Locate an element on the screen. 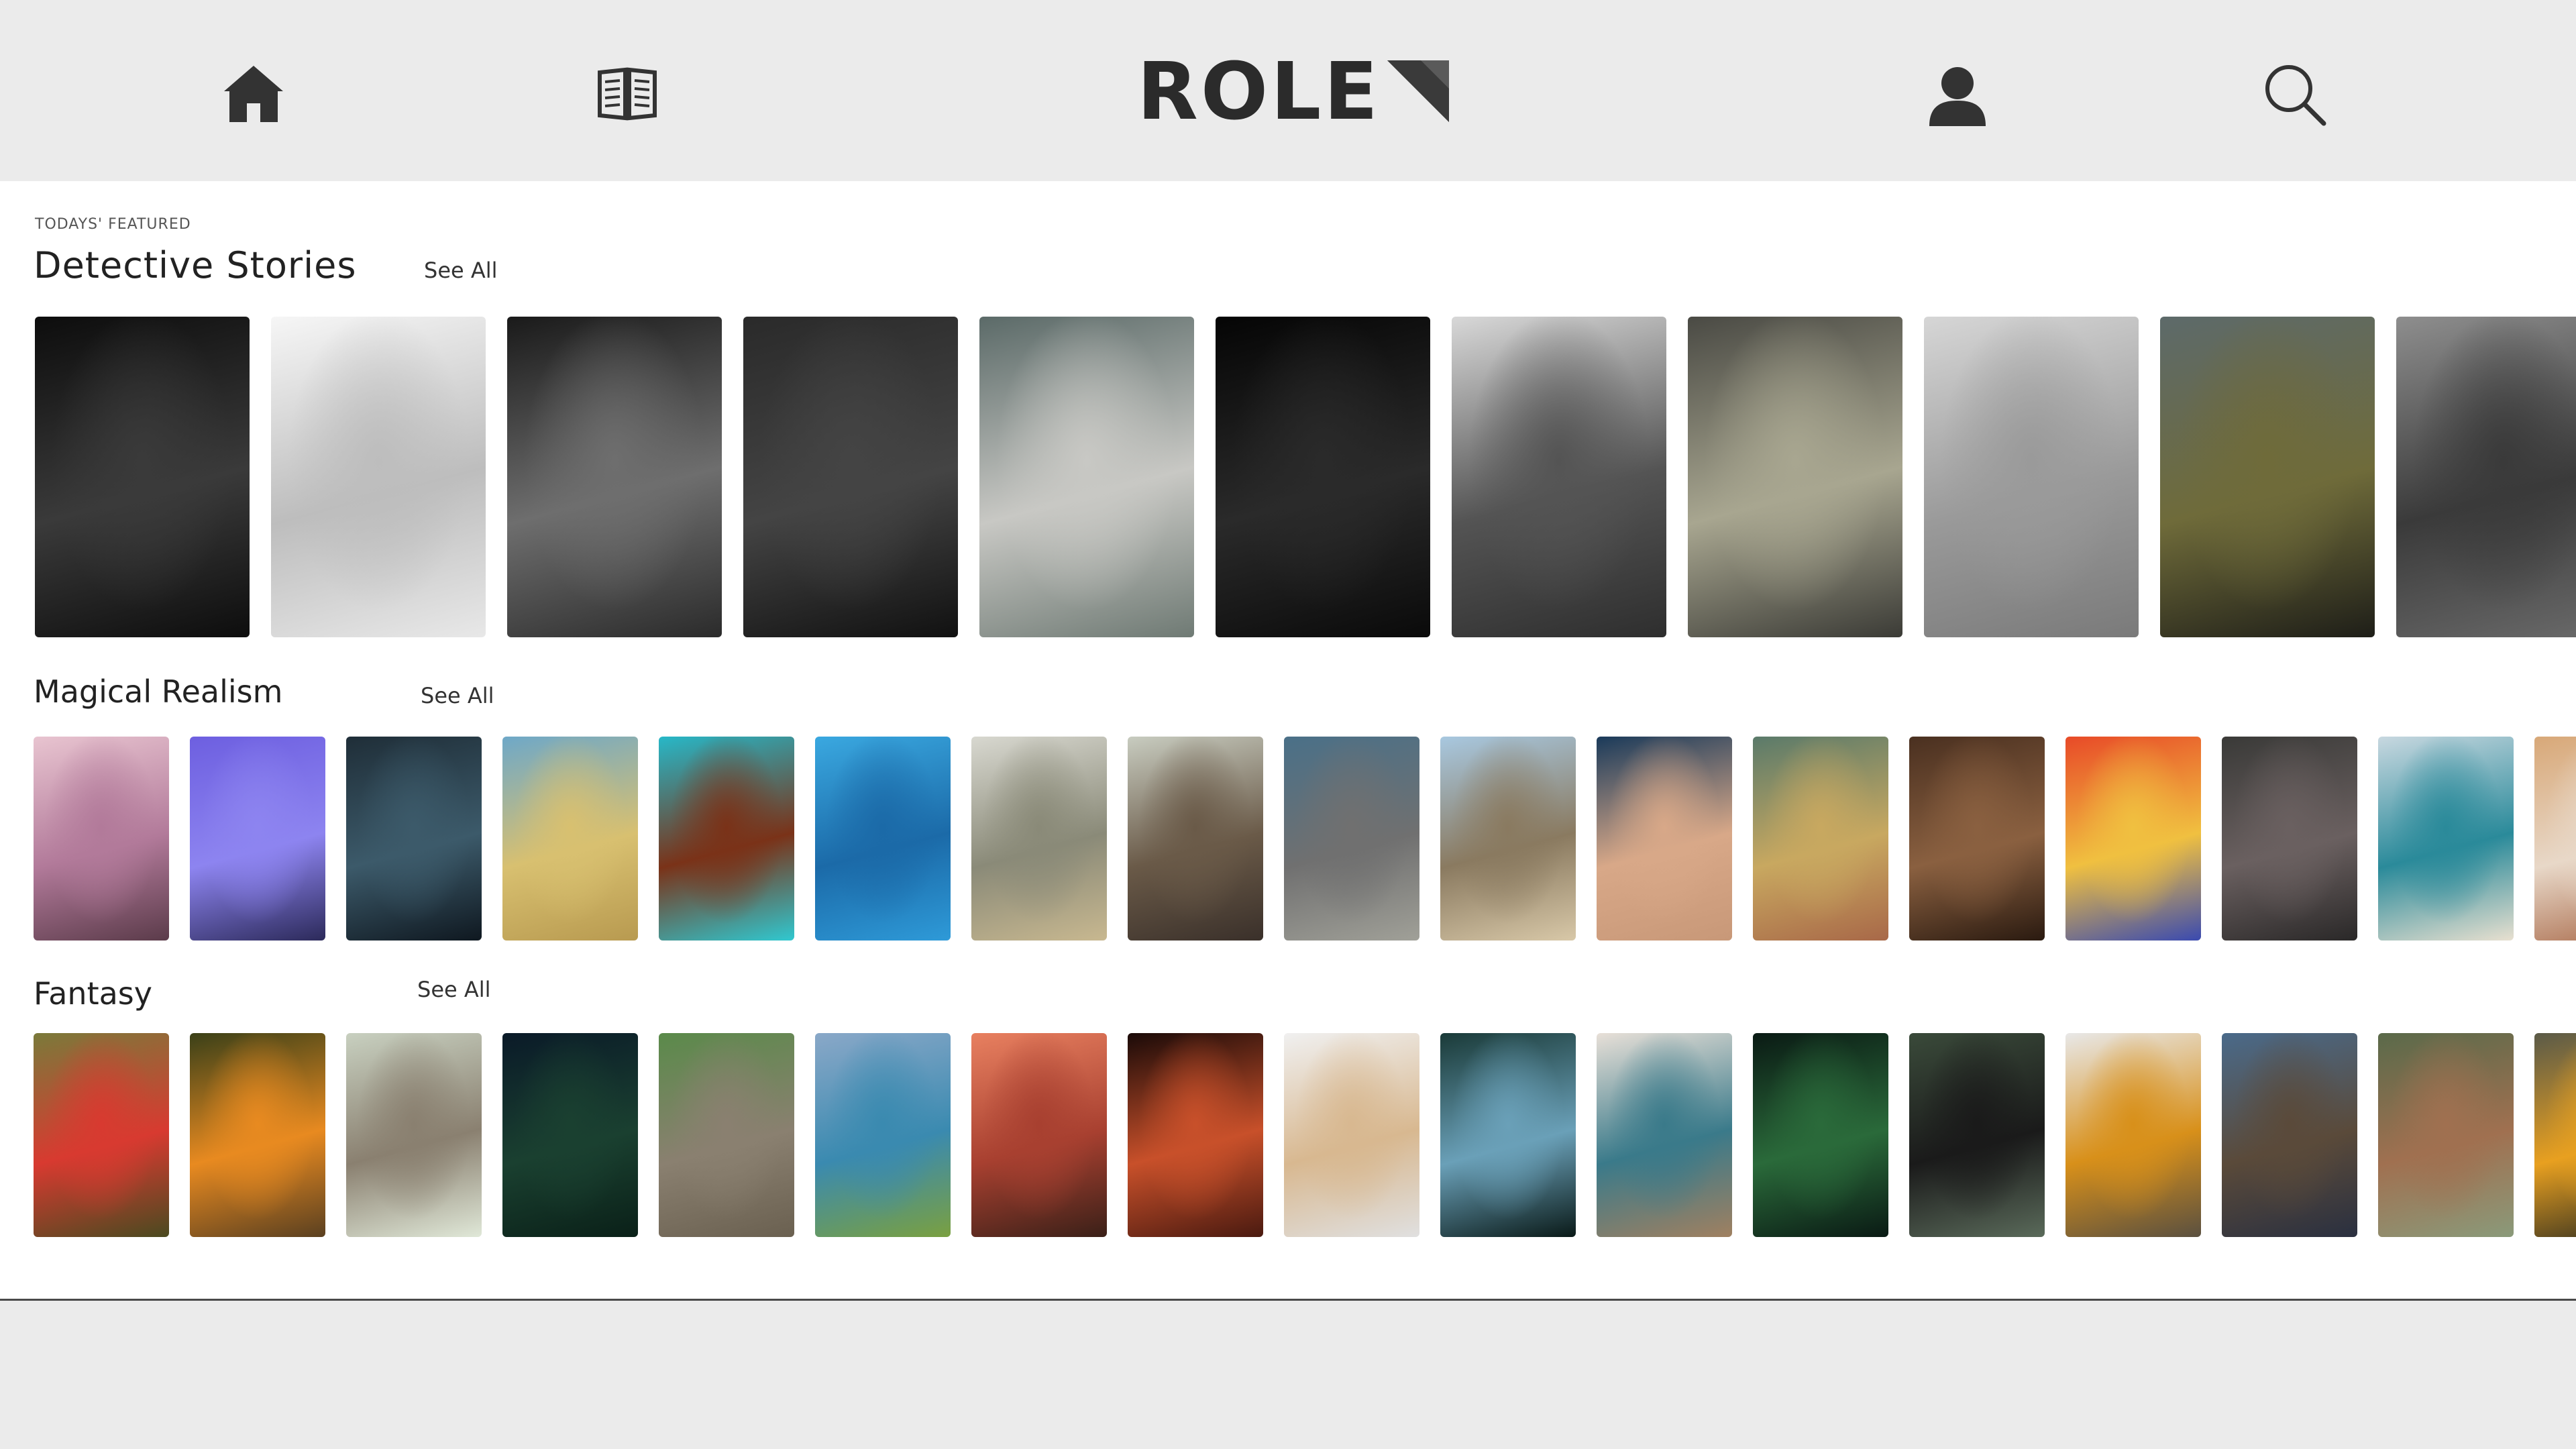  edge-building-cover is located at coordinates (2555, 839).